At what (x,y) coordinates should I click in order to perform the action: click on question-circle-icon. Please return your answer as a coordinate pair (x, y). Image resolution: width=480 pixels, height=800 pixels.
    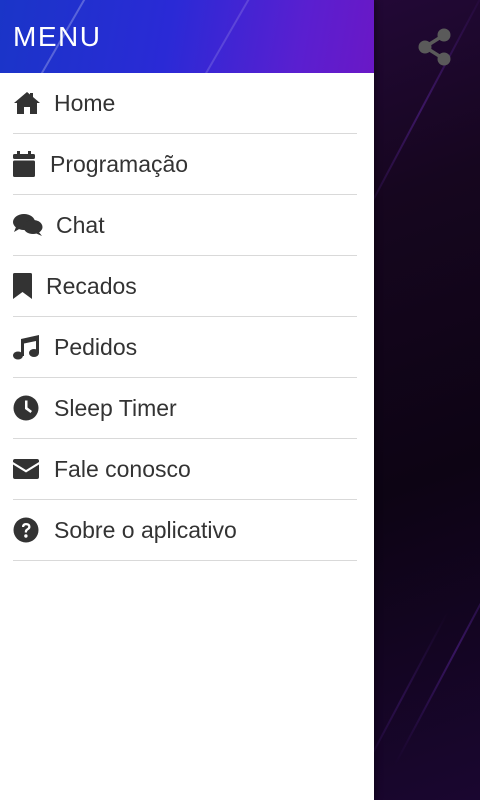
    Looking at the image, I should click on (27, 530).